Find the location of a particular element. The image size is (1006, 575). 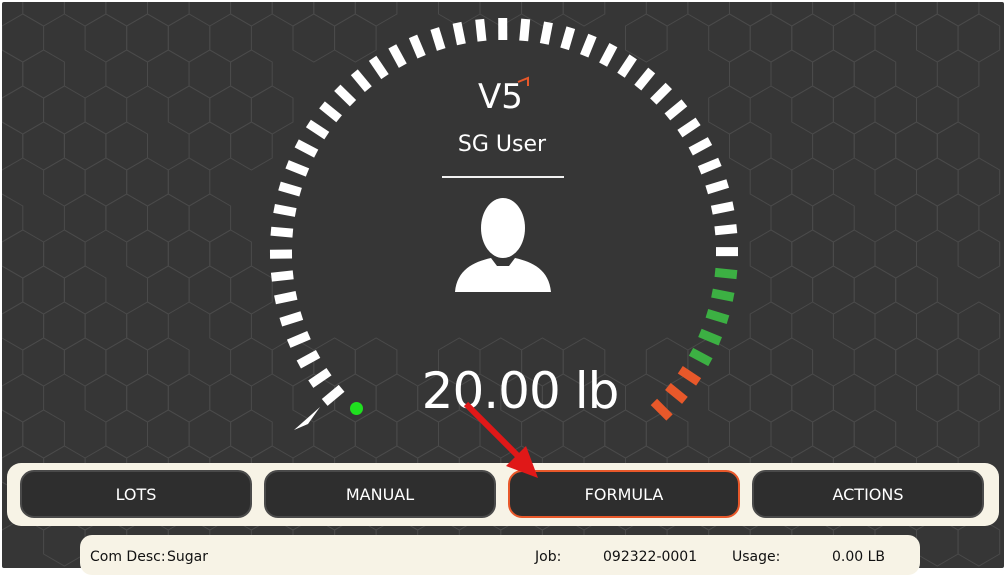

com-desc-value: Sugar is located at coordinates (187, 557).